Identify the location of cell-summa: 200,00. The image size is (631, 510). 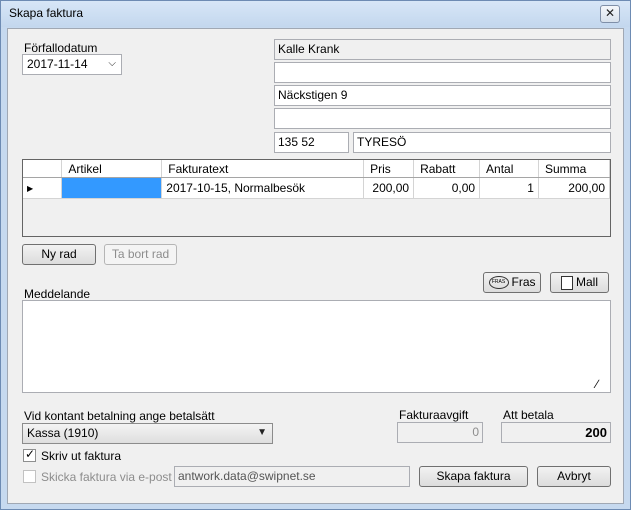
(574, 188).